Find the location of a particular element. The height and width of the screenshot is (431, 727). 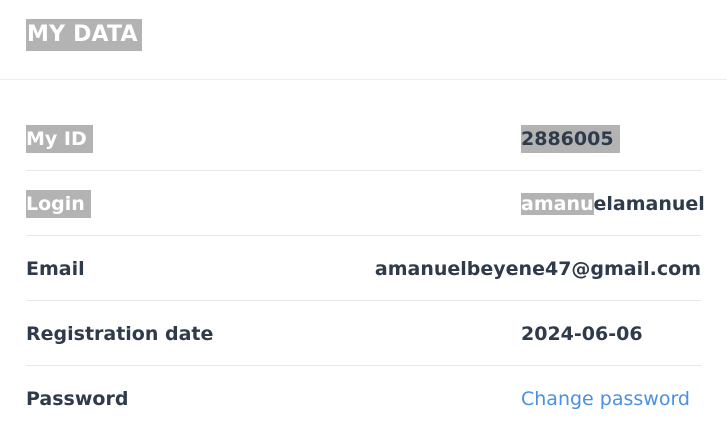

row-email: Email amanuelbeyene47@gmail.com is located at coordinates (363, 268).